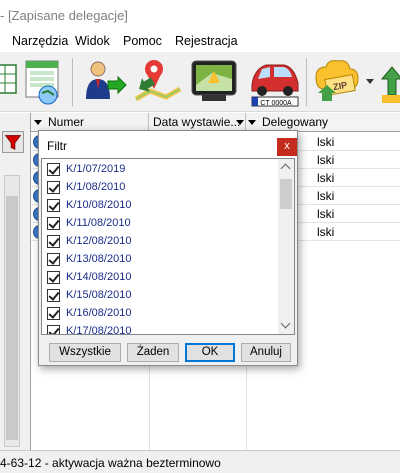 The width and height of the screenshot is (400, 473). Describe the element at coordinates (103, 82) in the screenshot. I see `employee-delegation-icon` at that location.